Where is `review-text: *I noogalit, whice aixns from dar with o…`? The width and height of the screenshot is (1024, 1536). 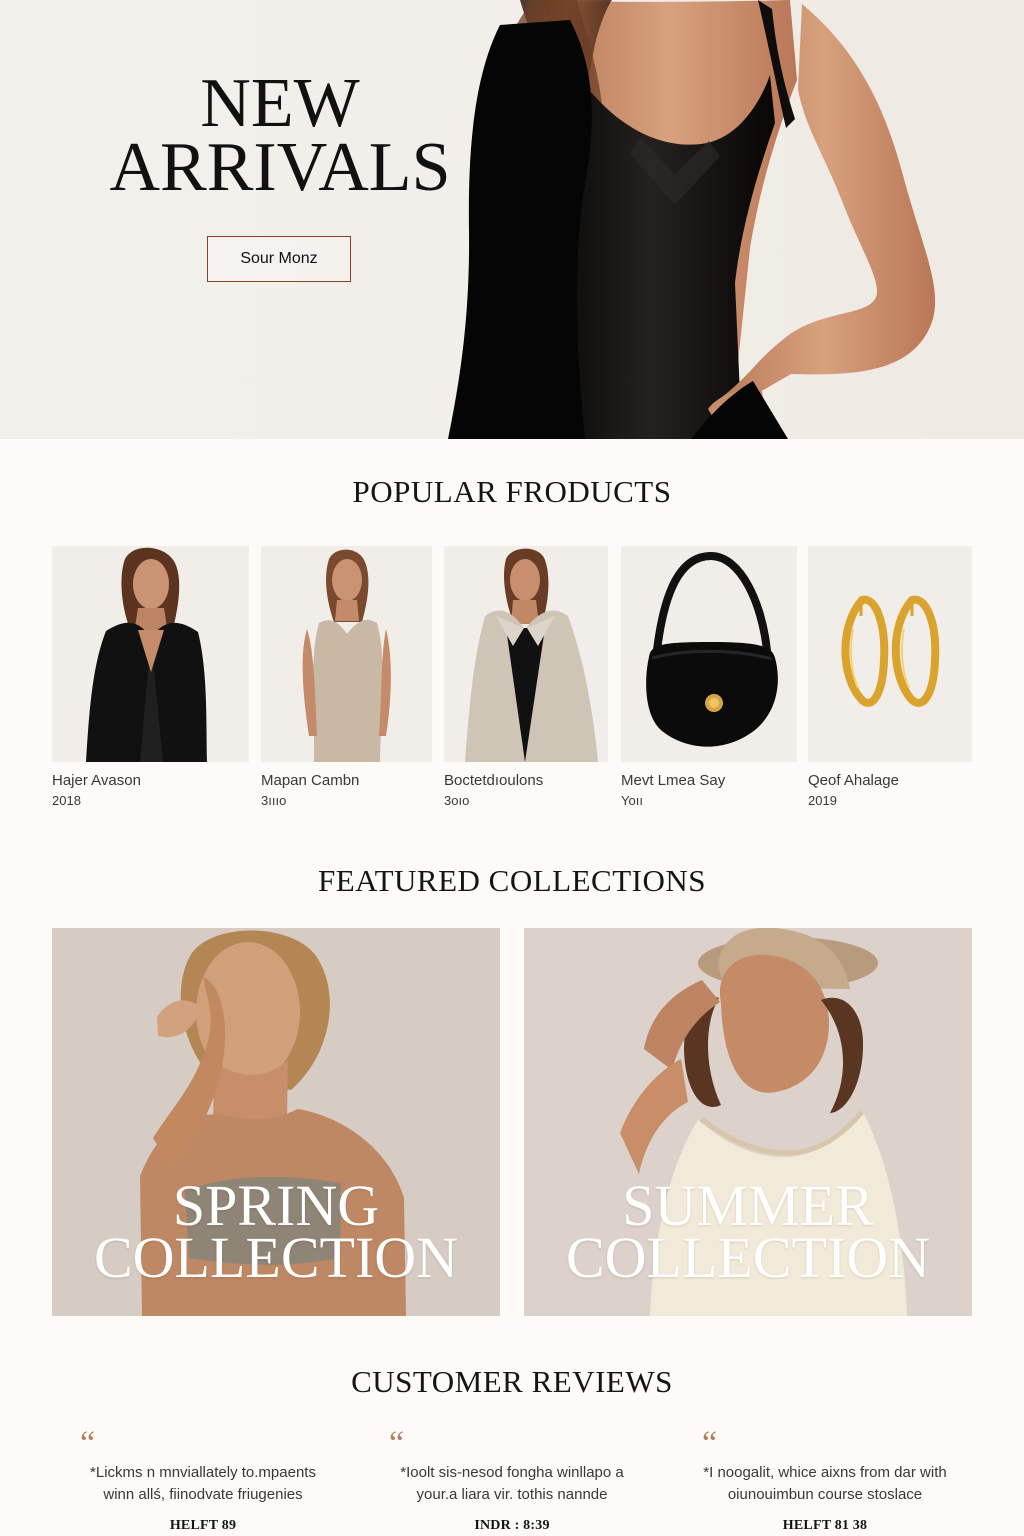
review-text: *I noogalit, whice aixns from dar with o… is located at coordinates (825, 1484).